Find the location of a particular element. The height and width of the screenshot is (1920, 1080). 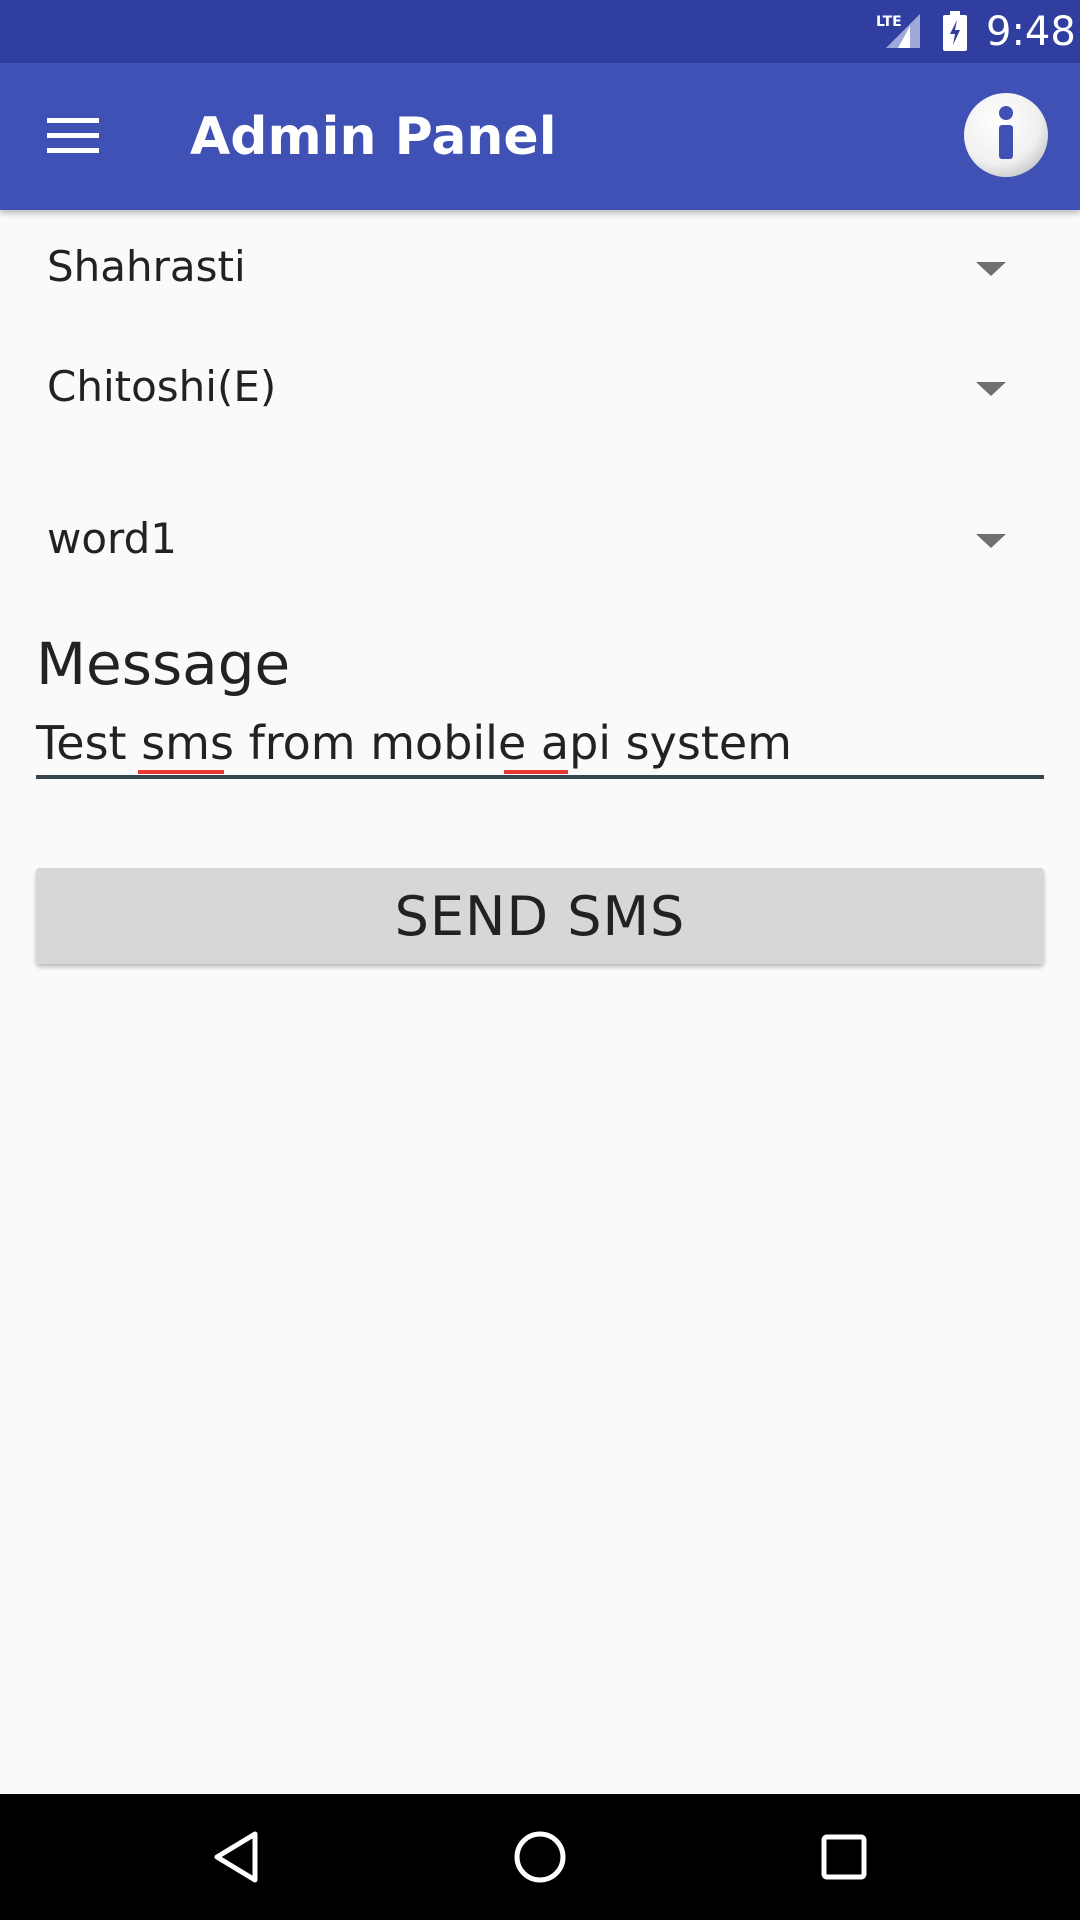

spinner-word: word1 is located at coordinates (540, 542).